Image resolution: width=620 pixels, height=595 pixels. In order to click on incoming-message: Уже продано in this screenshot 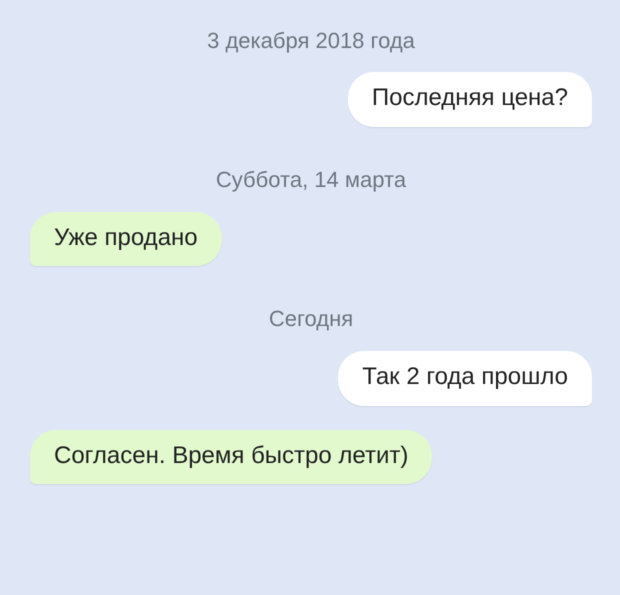, I will do `click(126, 239)`.